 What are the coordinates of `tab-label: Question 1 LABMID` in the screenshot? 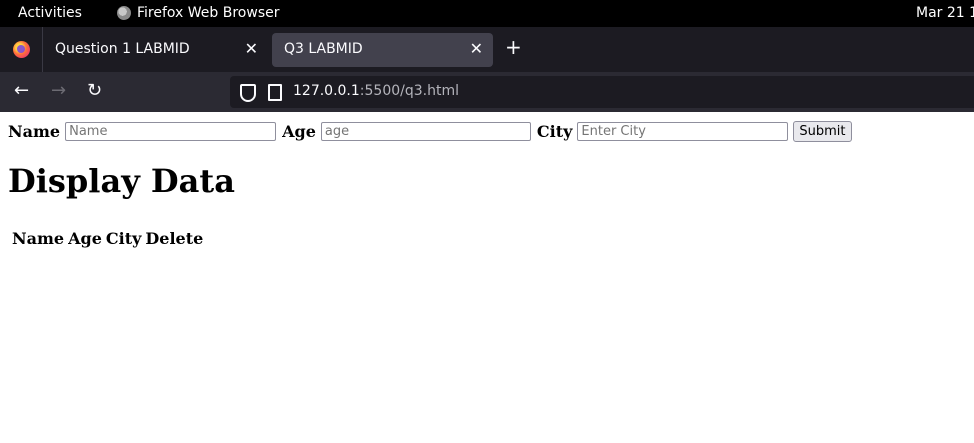 It's located at (122, 49).